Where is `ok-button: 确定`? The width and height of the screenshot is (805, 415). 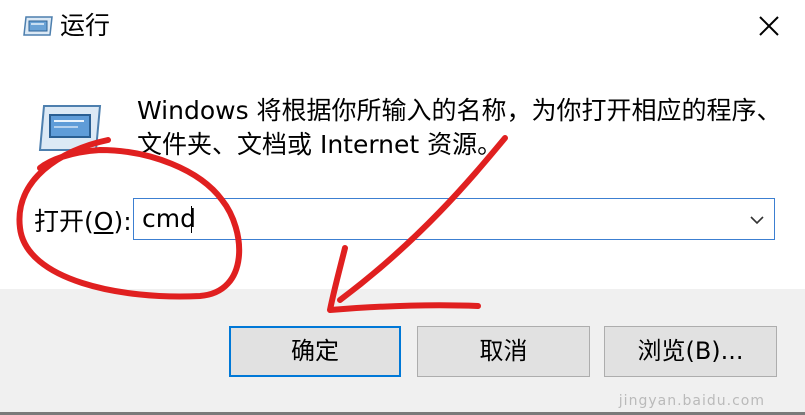 ok-button: 确定 is located at coordinates (315, 351).